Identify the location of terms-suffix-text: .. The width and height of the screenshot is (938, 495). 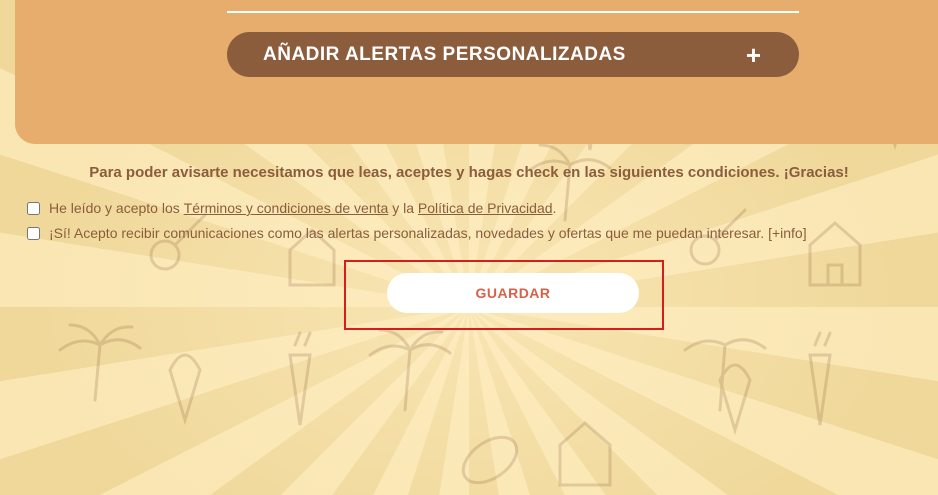
(554, 208).